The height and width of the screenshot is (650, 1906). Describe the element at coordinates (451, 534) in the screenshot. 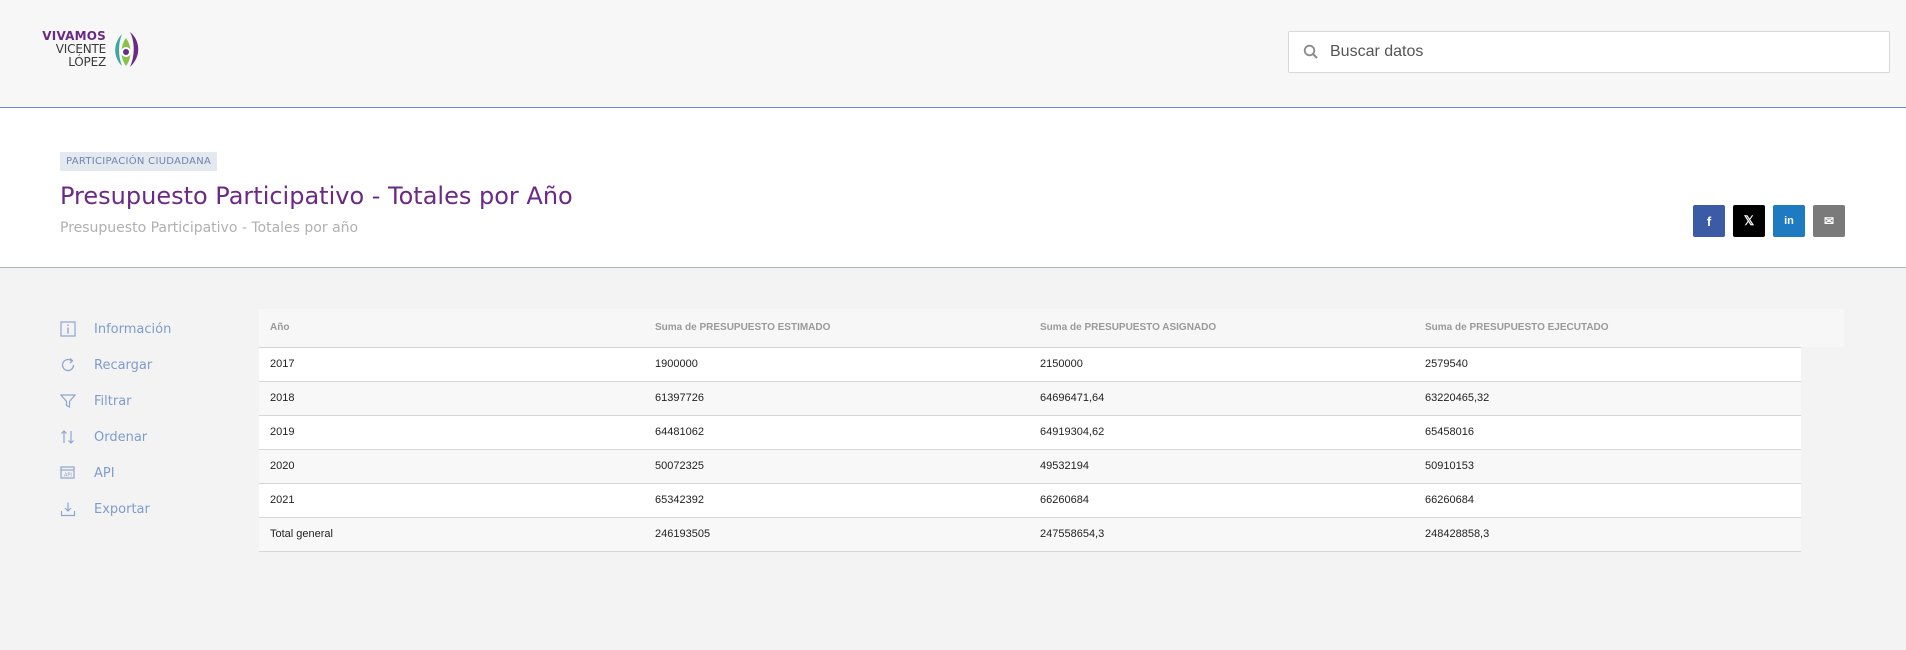

I see `table-cell: Total general` at that location.